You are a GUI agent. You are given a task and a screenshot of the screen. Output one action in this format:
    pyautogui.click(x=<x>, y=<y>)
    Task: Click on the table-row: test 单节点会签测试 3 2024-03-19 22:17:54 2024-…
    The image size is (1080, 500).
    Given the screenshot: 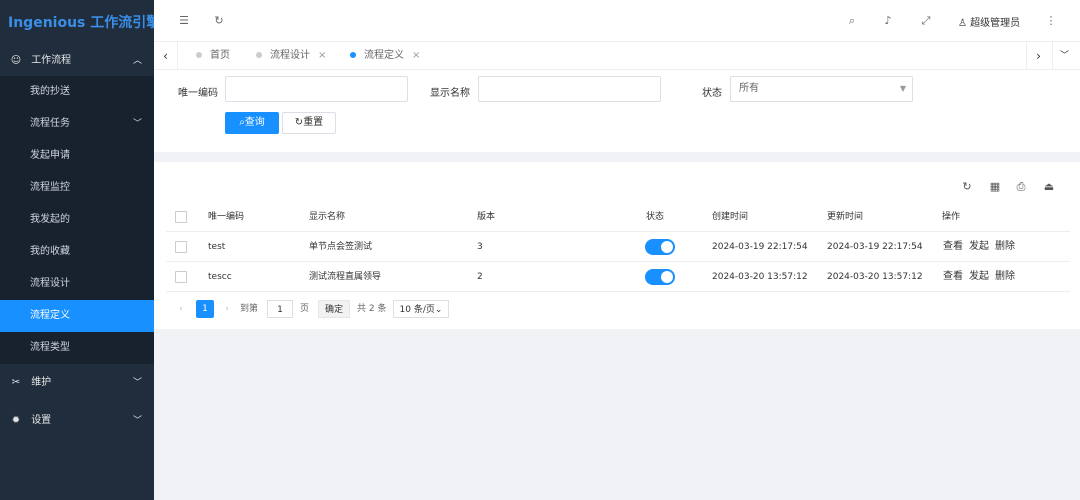 What is the action you would take?
    pyautogui.click(x=618, y=247)
    